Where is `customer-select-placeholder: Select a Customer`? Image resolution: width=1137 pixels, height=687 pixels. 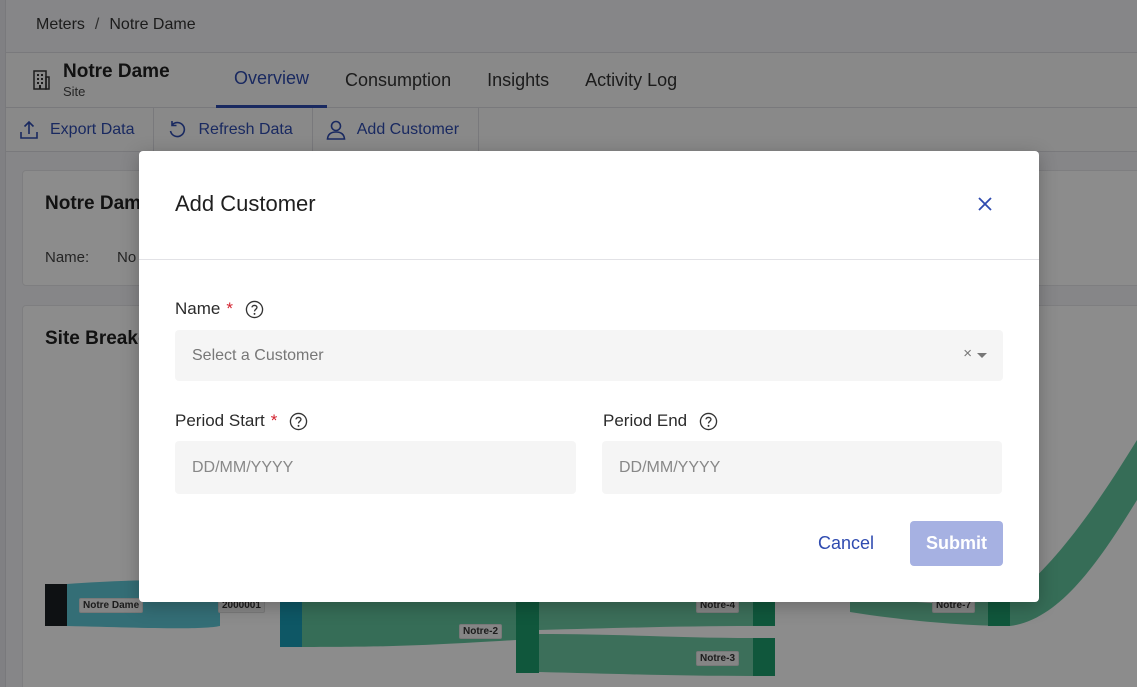
customer-select-placeholder: Select a Customer is located at coordinates (258, 355).